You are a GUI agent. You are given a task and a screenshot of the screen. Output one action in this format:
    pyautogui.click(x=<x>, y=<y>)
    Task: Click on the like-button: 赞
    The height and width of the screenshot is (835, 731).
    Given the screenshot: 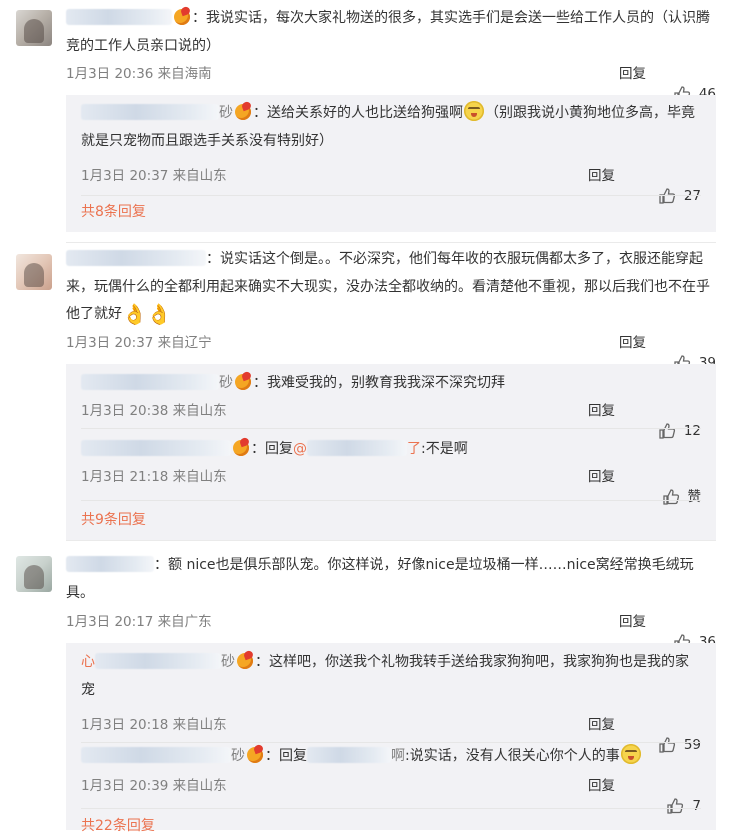 What is the action you would take?
    pyautogui.click(x=682, y=497)
    